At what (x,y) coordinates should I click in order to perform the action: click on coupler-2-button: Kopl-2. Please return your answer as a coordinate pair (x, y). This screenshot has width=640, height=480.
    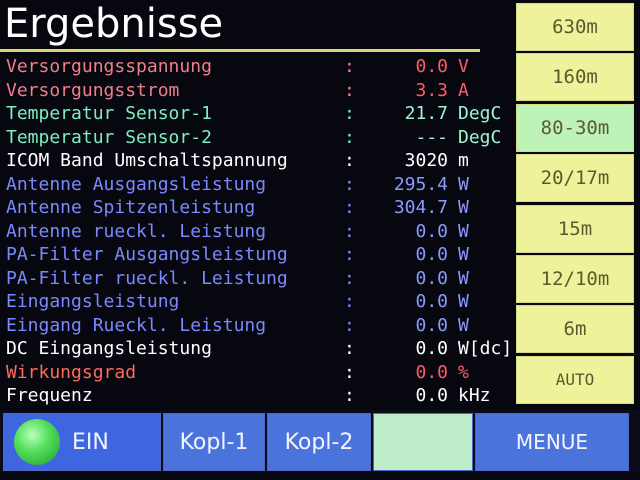
    Looking at the image, I should click on (319, 442).